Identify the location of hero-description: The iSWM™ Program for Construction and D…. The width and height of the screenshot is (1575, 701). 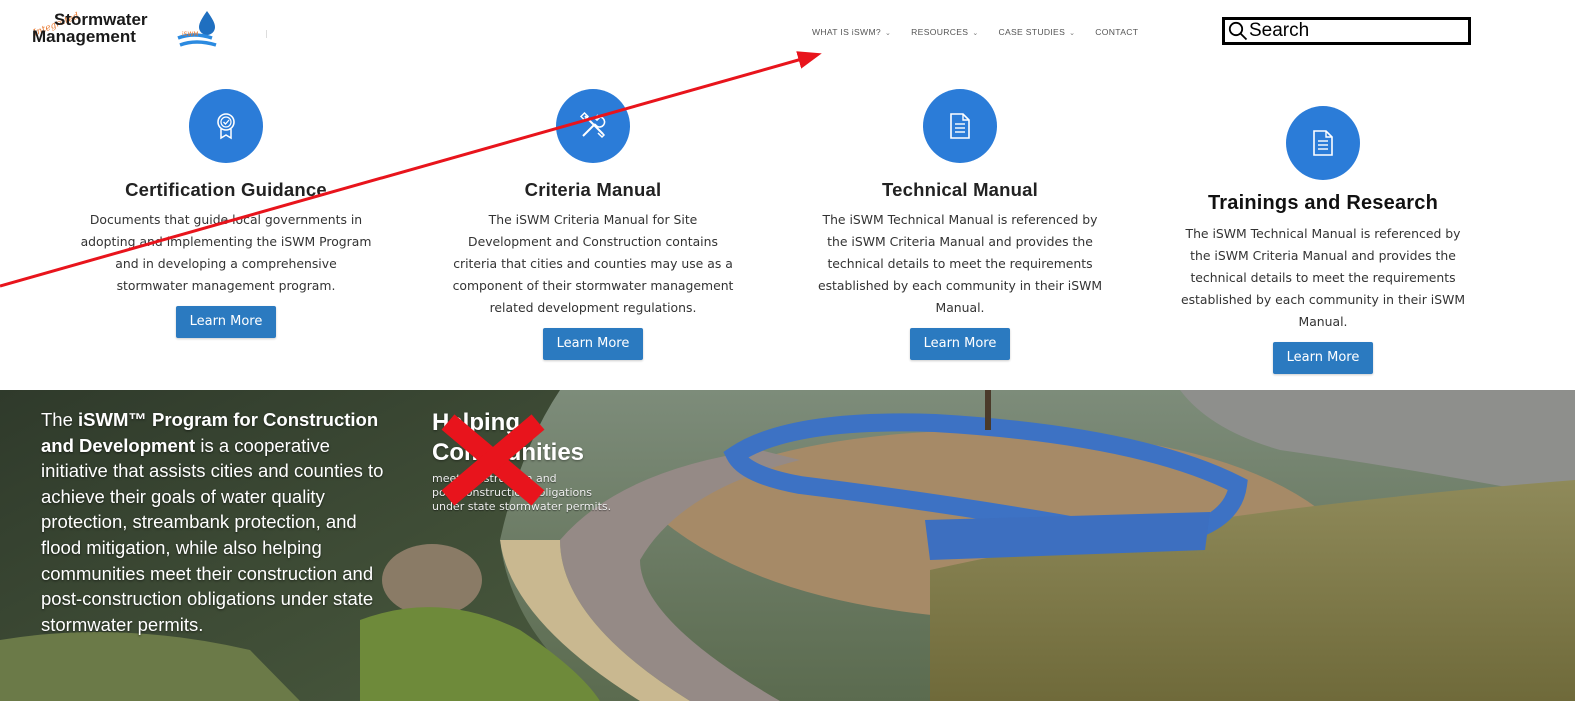
(216, 522).